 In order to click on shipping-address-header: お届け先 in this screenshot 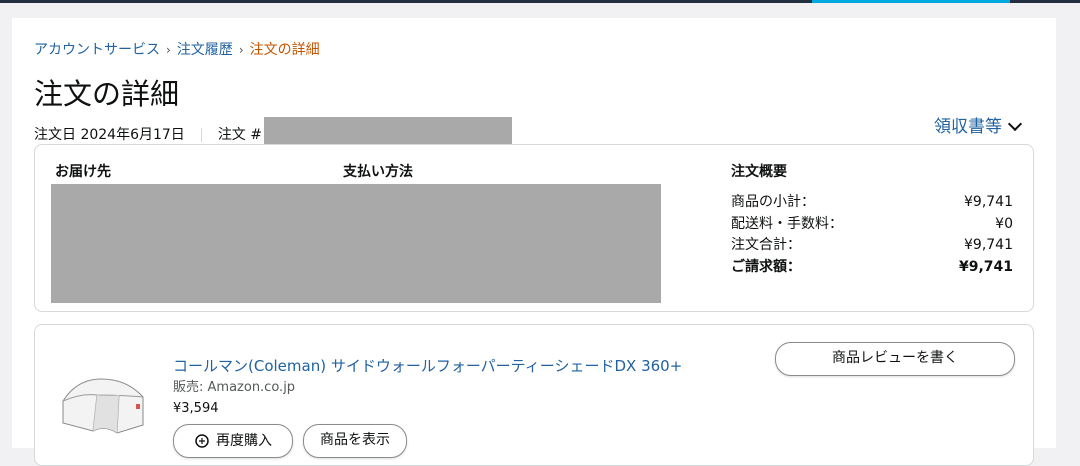, I will do `click(83, 172)`.